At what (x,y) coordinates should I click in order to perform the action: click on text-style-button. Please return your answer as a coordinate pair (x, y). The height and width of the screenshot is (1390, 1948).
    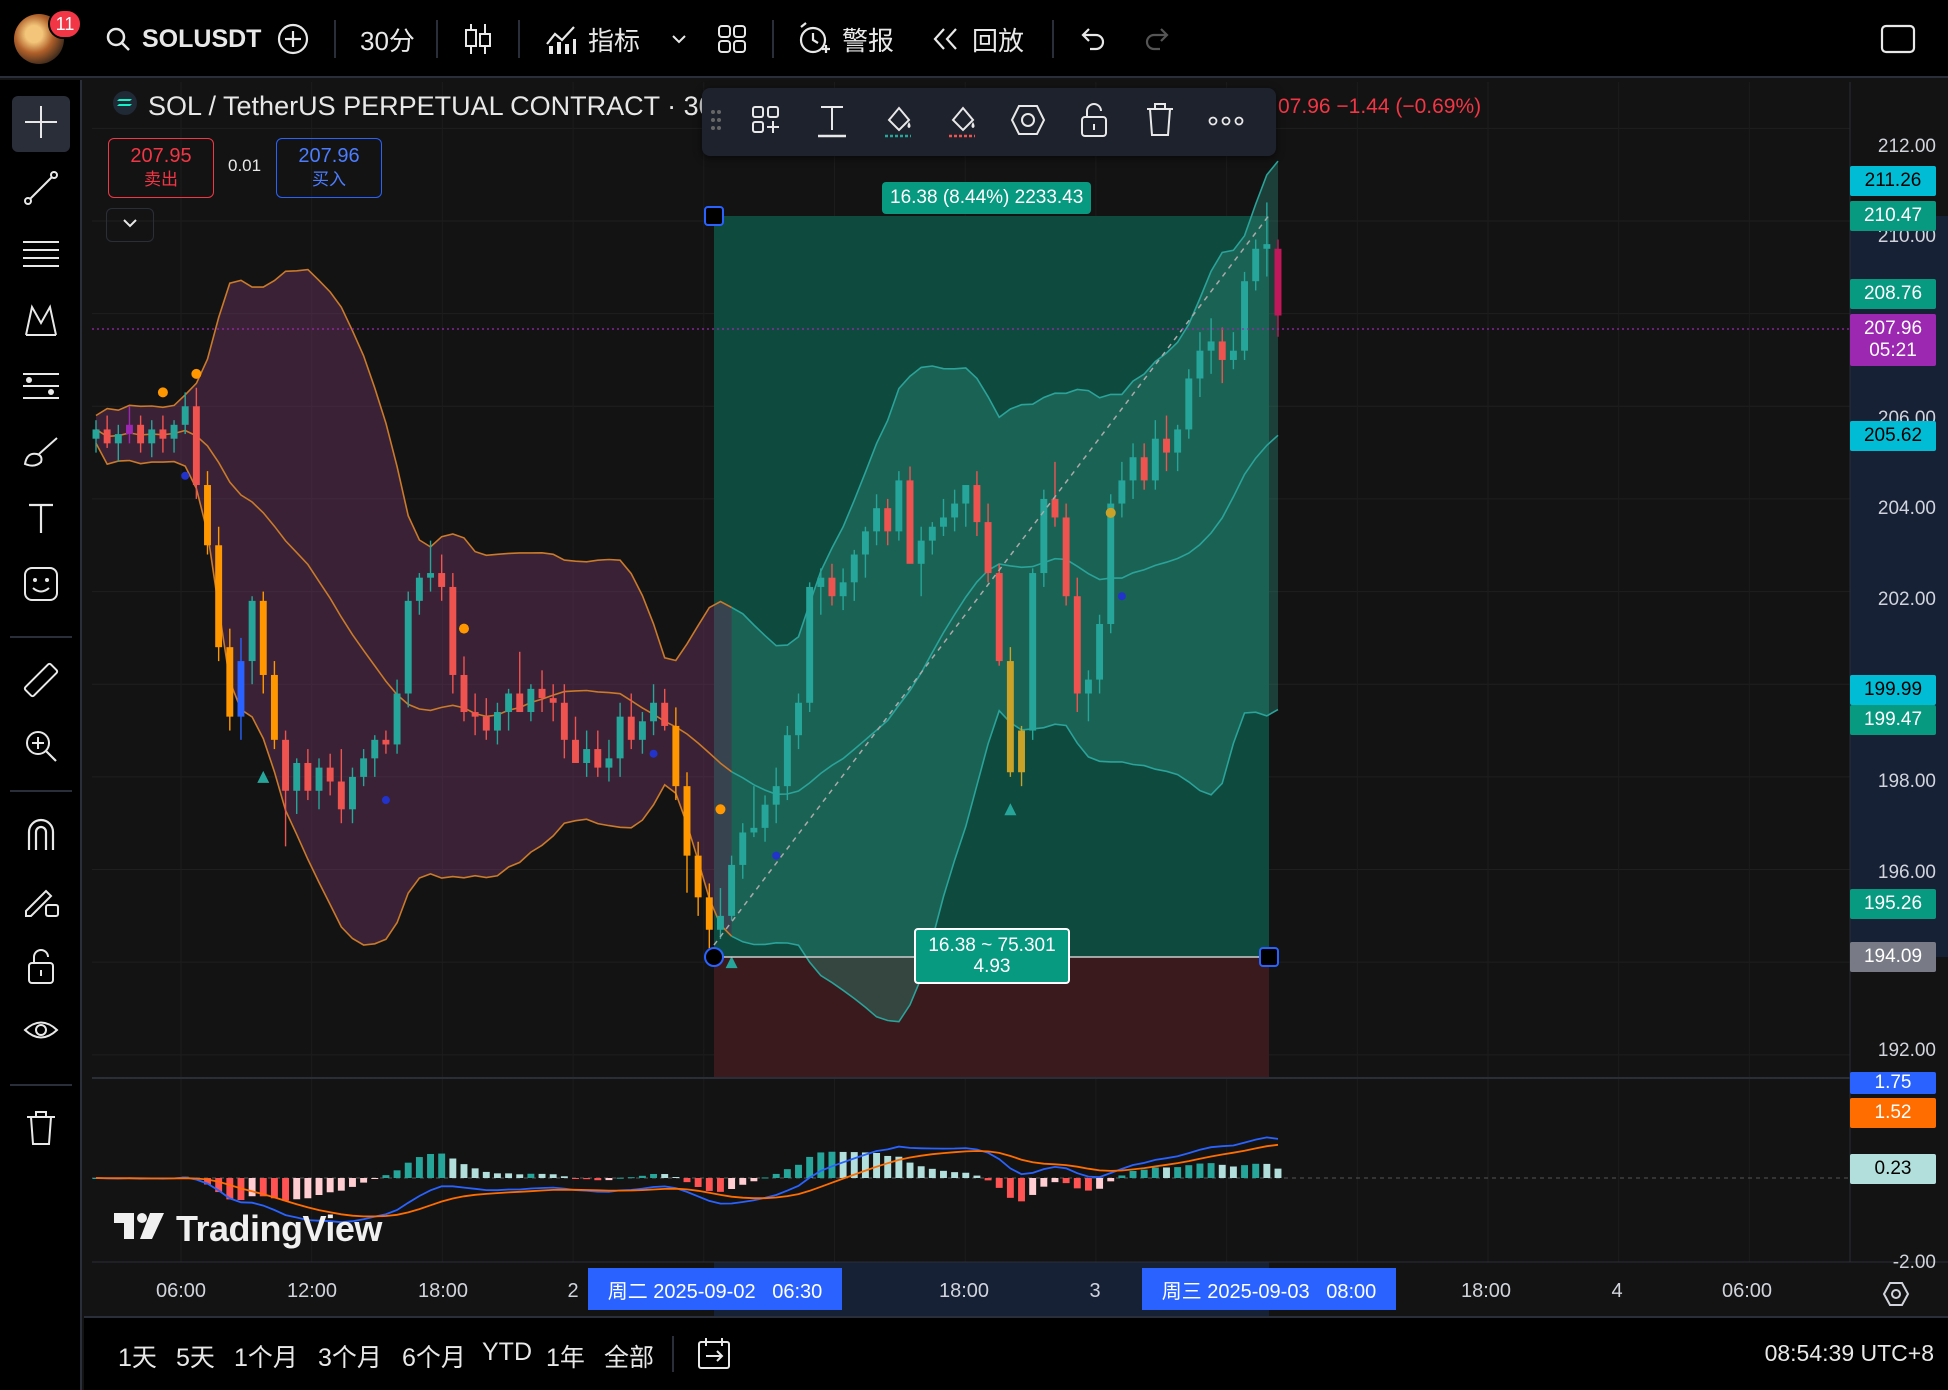
    Looking at the image, I should click on (832, 122).